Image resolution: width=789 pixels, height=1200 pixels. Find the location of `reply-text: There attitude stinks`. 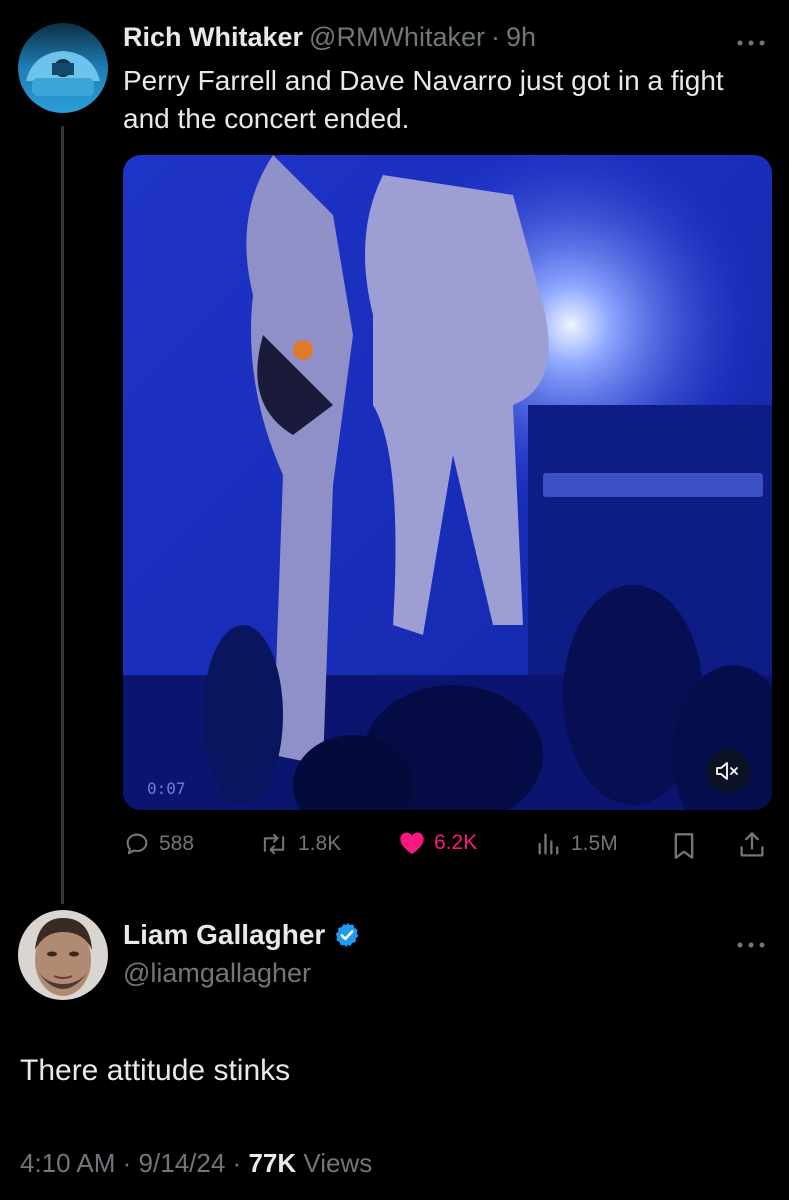

reply-text: There attitude stinks is located at coordinates (155, 1070).